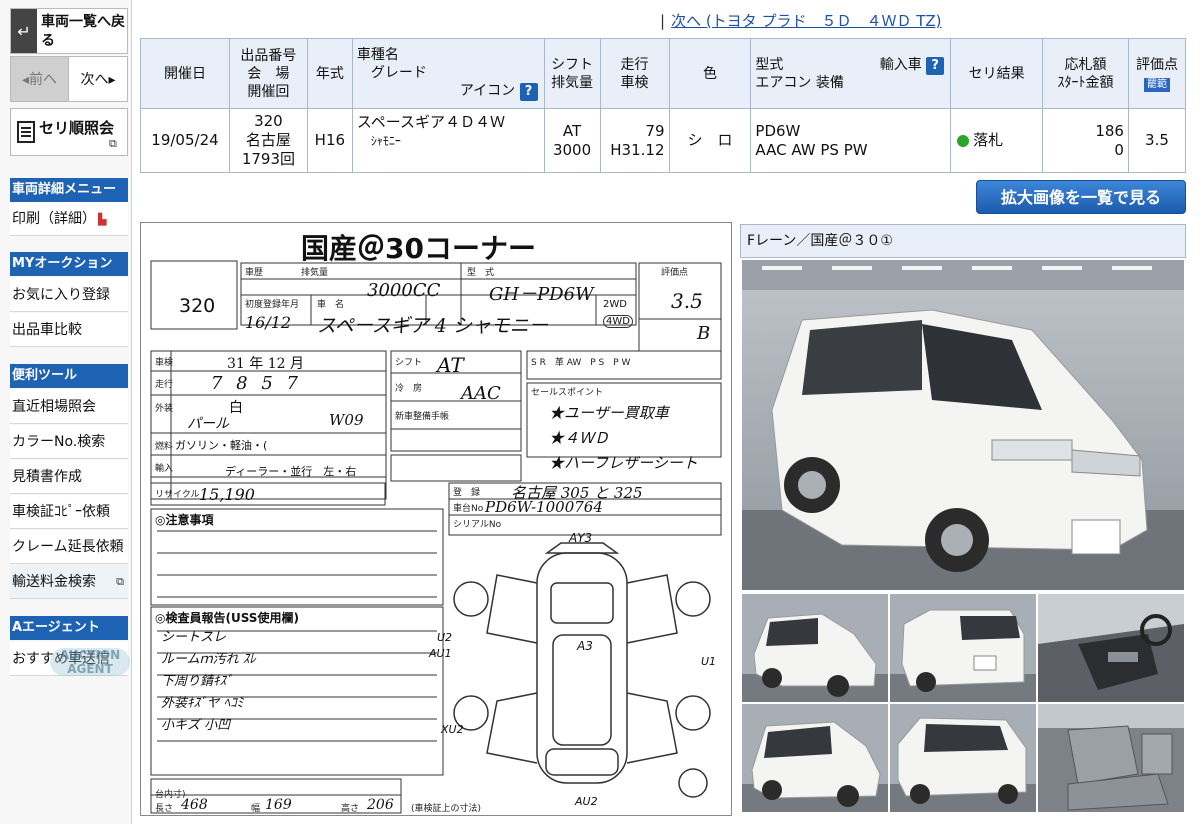 This screenshot has width=1200, height=824. Describe the element at coordinates (431, 122) in the screenshot. I see `cell-model-name: スペースギア４Ｄ４Ｗ` at that location.